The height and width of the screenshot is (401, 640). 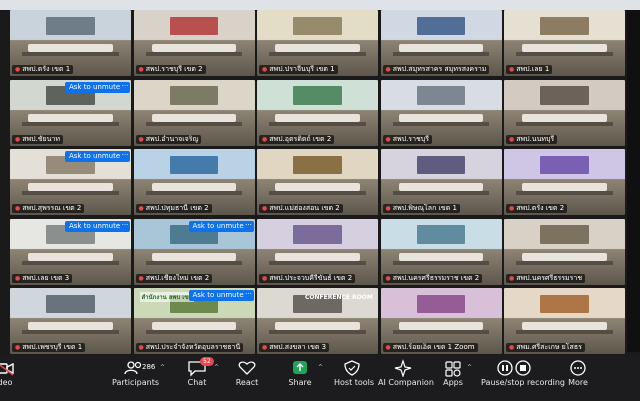 I want to click on share-button: Share, so click(x=300, y=374).